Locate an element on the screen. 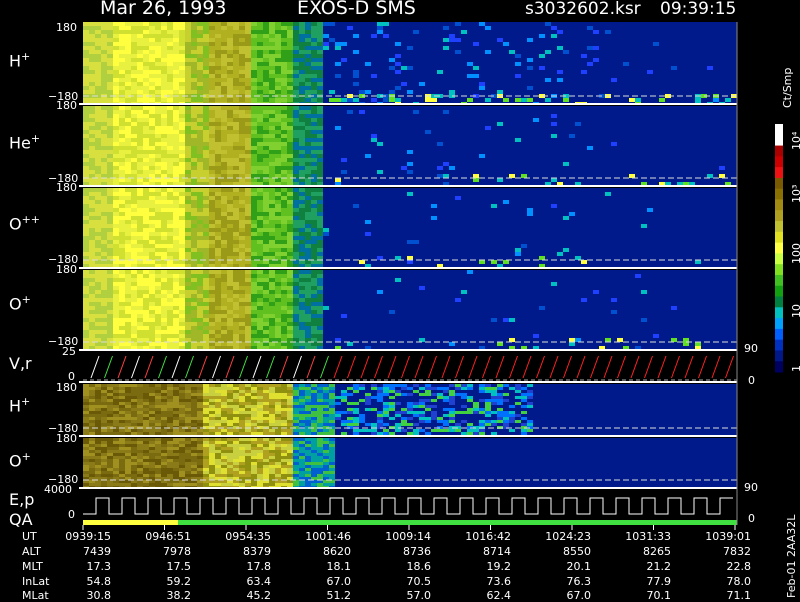 The width and height of the screenshot is (800, 602). table-cell-mlat: 67.0 is located at coordinates (565, 595).